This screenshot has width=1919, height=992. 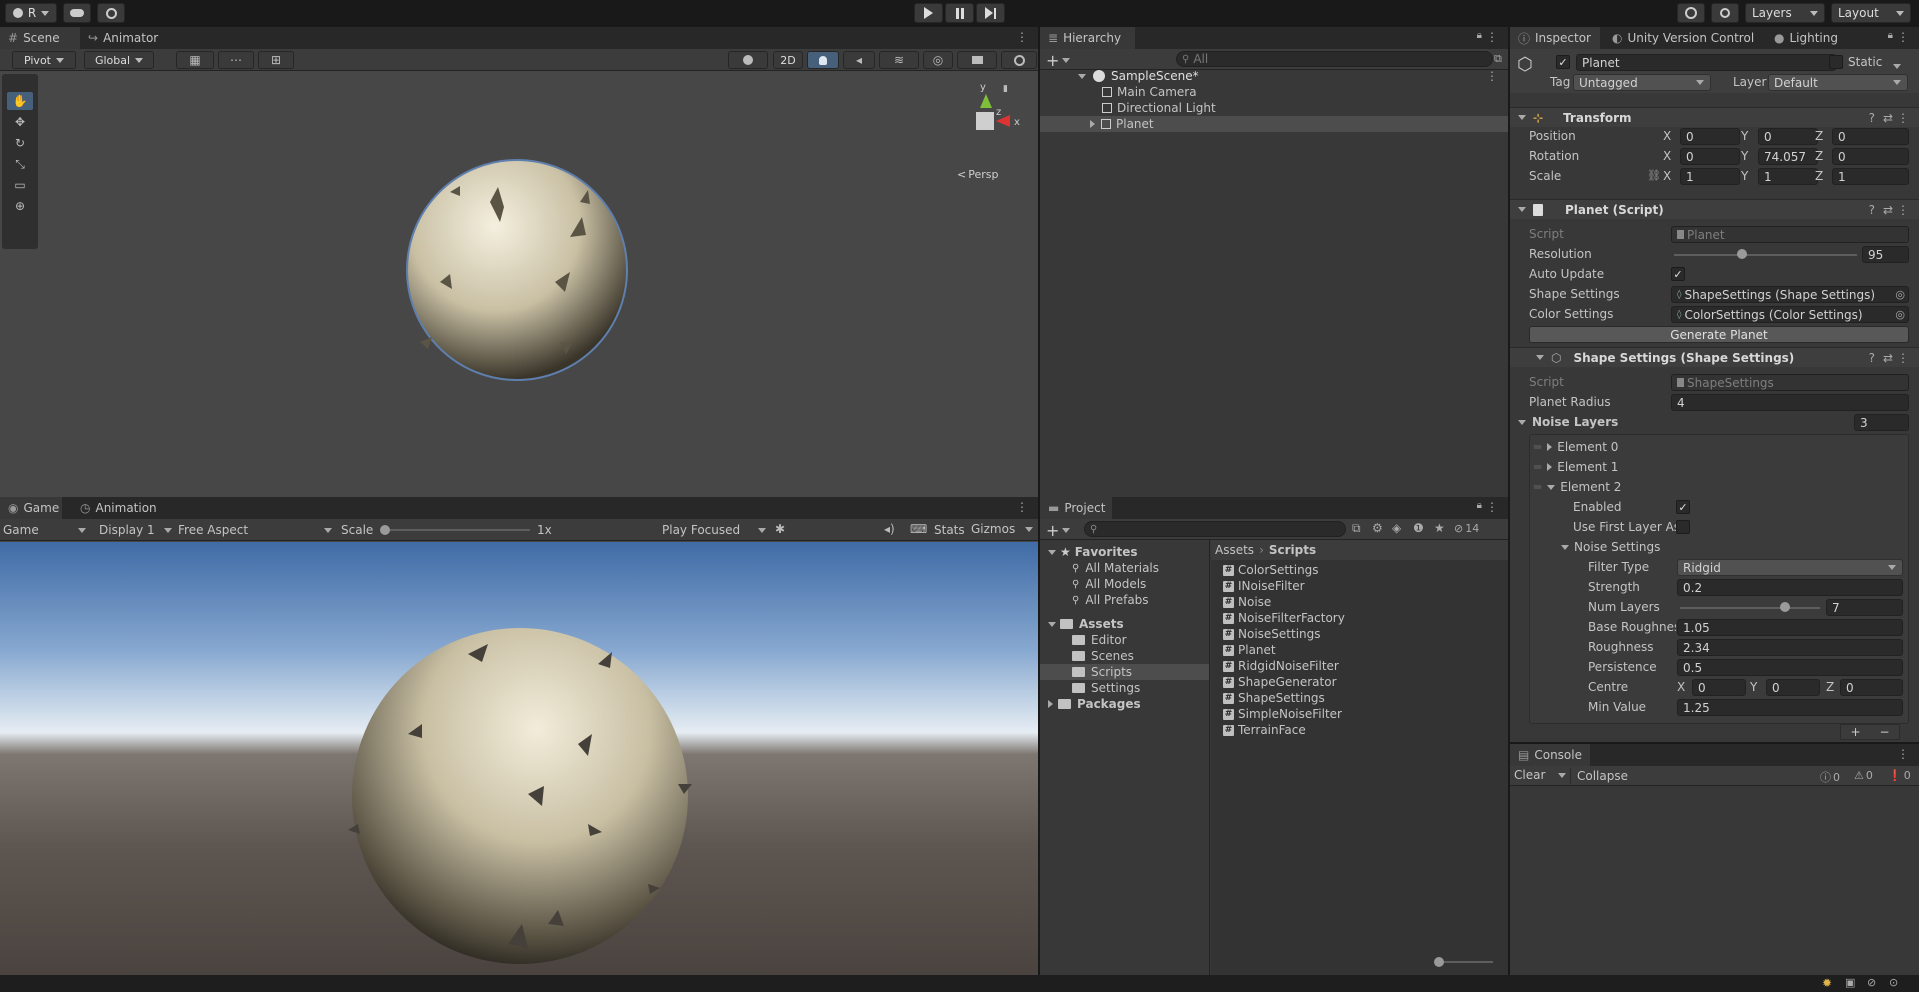 What do you see at coordinates (1788, 176) in the screenshot?
I see `scale-y-input: 1` at bounding box center [1788, 176].